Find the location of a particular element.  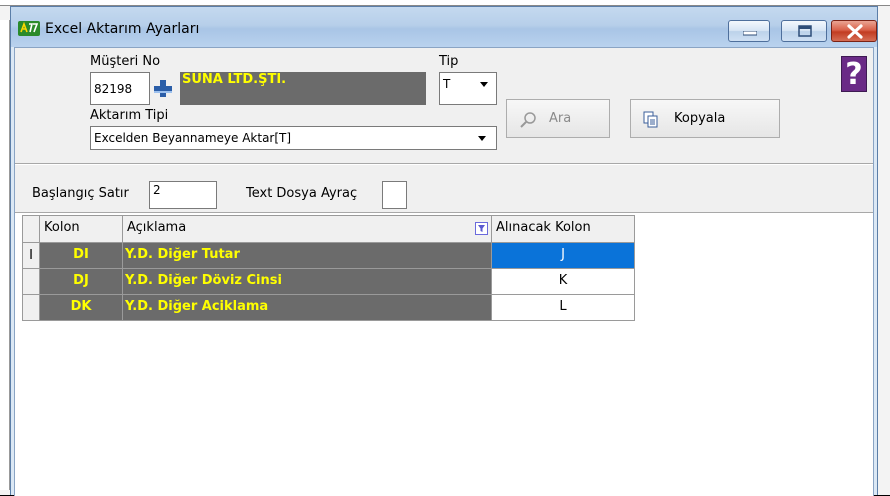

copy-button-label: Kopyala is located at coordinates (700, 118).